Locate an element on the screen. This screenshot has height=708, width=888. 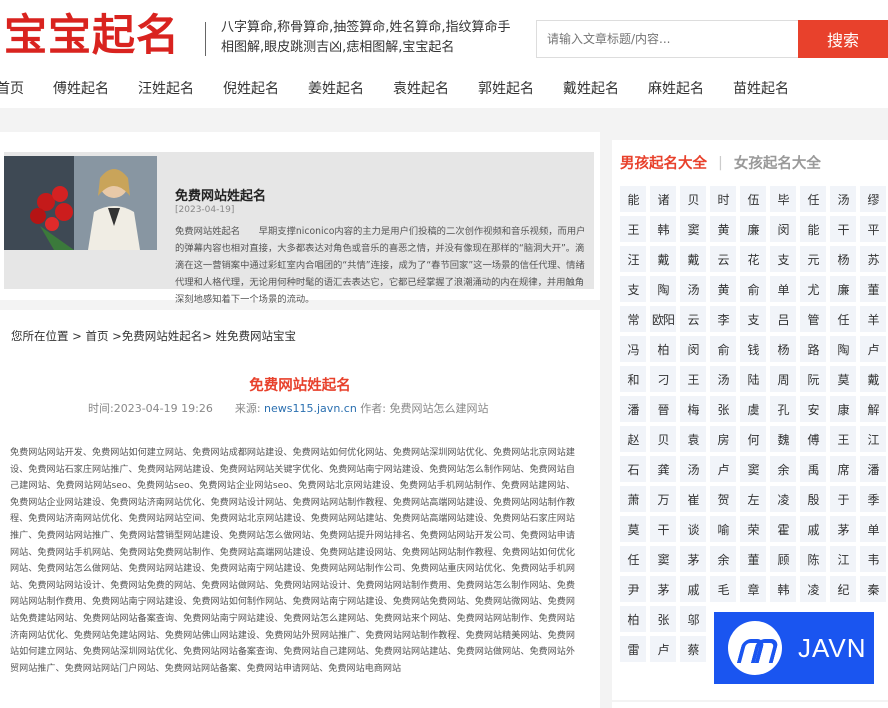
name-cell: 平 is located at coordinates (873, 229).